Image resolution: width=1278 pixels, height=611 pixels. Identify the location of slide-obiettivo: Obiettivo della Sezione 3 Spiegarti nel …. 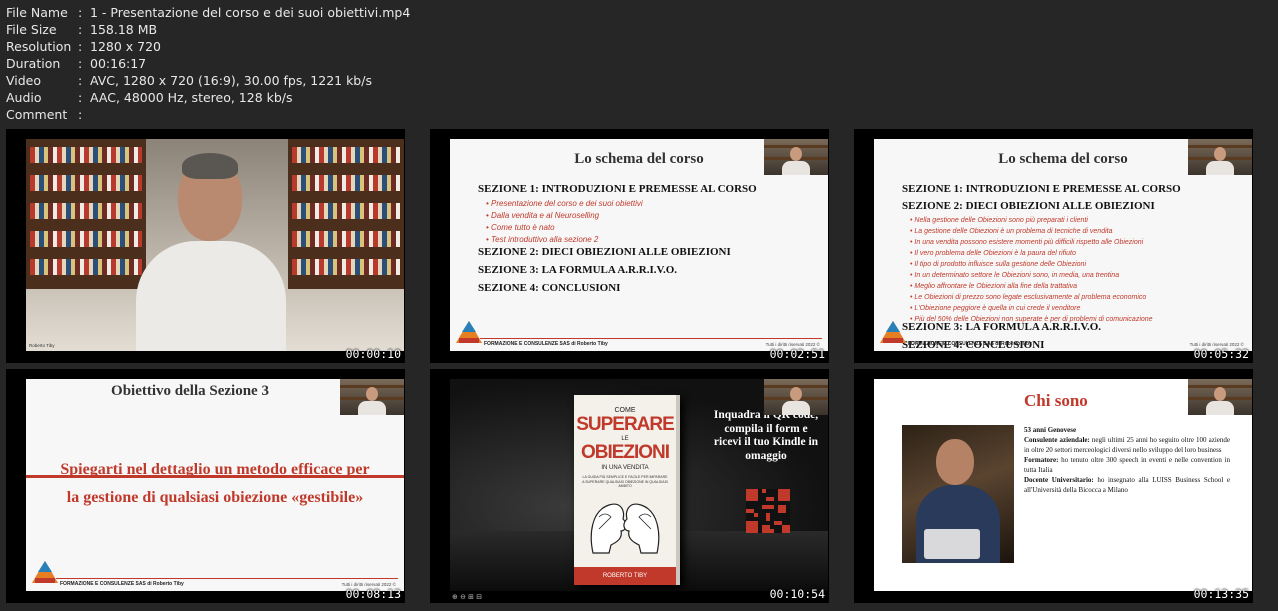
(215, 485).